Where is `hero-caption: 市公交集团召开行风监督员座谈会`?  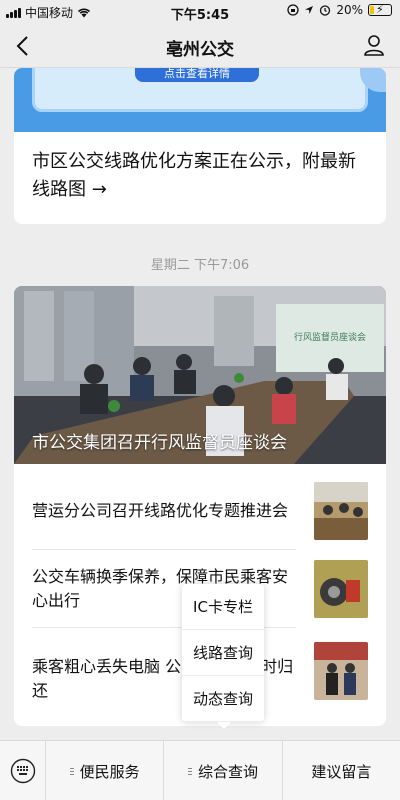
hero-caption: 市公交集团召开行风监督员座谈会 is located at coordinates (159, 443).